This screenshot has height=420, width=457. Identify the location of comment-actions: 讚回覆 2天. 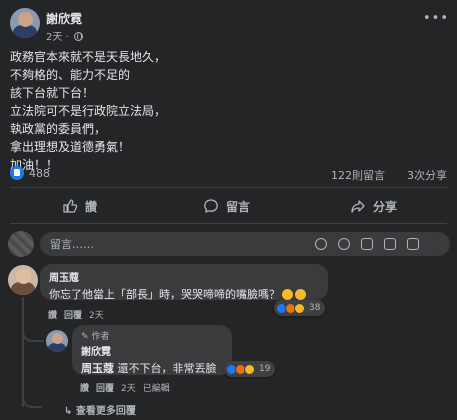
(79, 314).